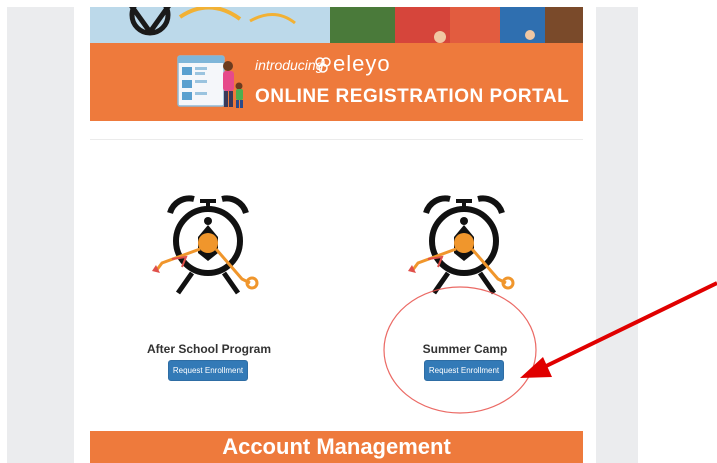  I want to click on account-management-title: Account Management, so click(336, 446).